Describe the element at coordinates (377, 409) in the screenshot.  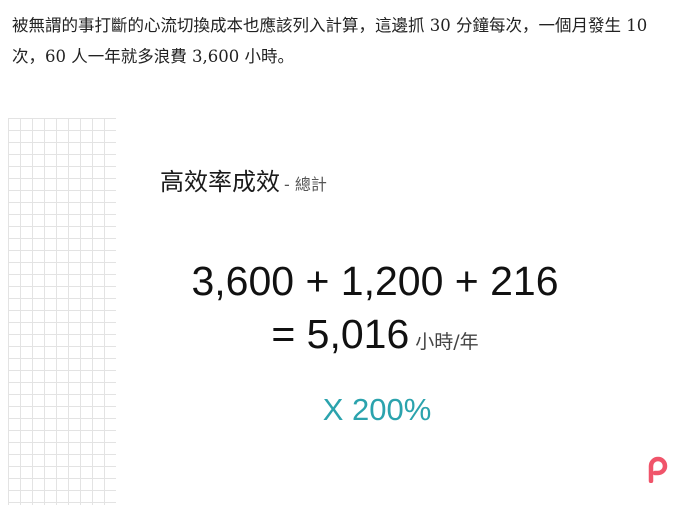
I see `multiplier-text: X 200%` at that location.